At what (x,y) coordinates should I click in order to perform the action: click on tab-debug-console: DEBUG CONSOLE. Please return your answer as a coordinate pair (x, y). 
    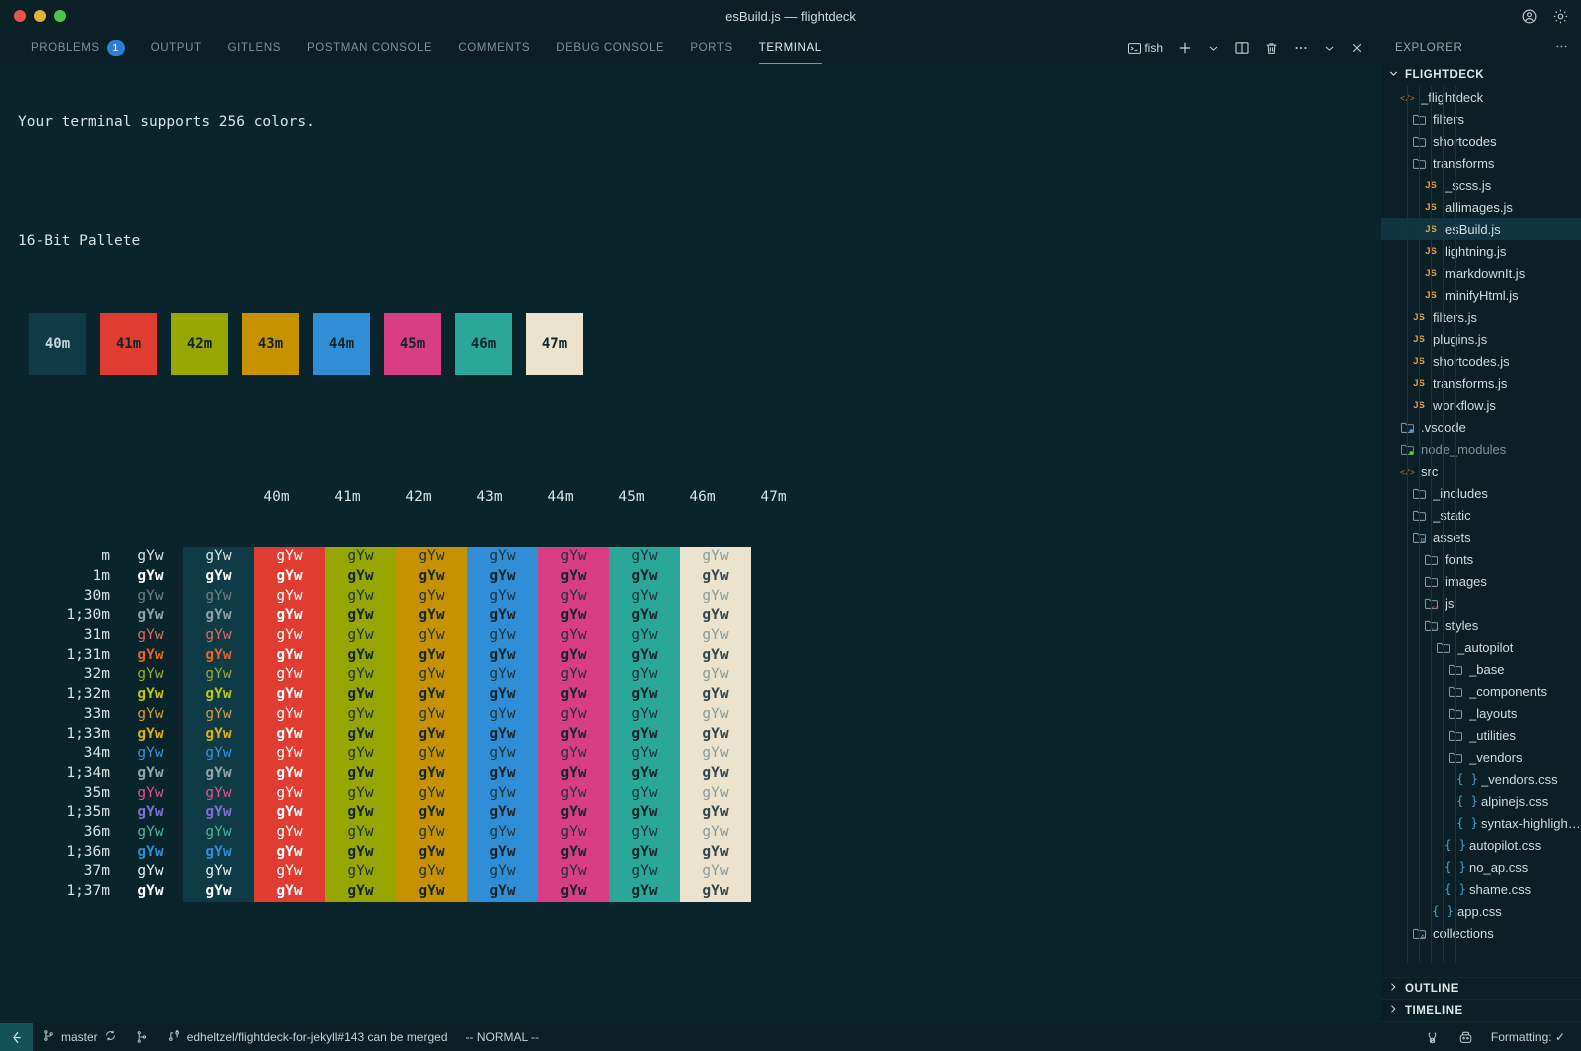
    Looking at the image, I should click on (610, 48).